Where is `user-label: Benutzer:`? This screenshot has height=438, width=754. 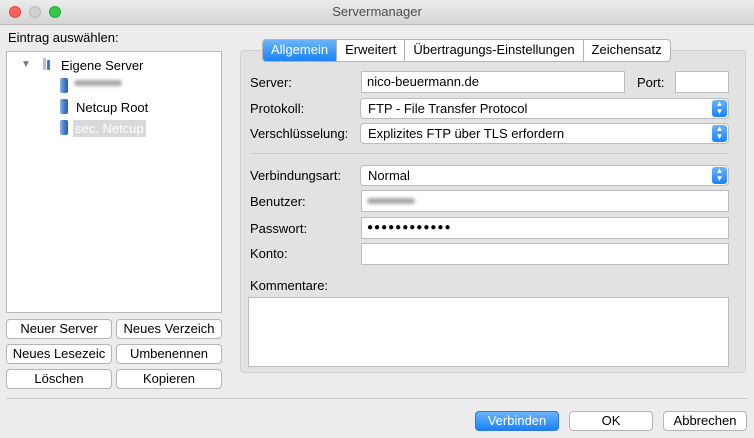 user-label: Benutzer: is located at coordinates (278, 201).